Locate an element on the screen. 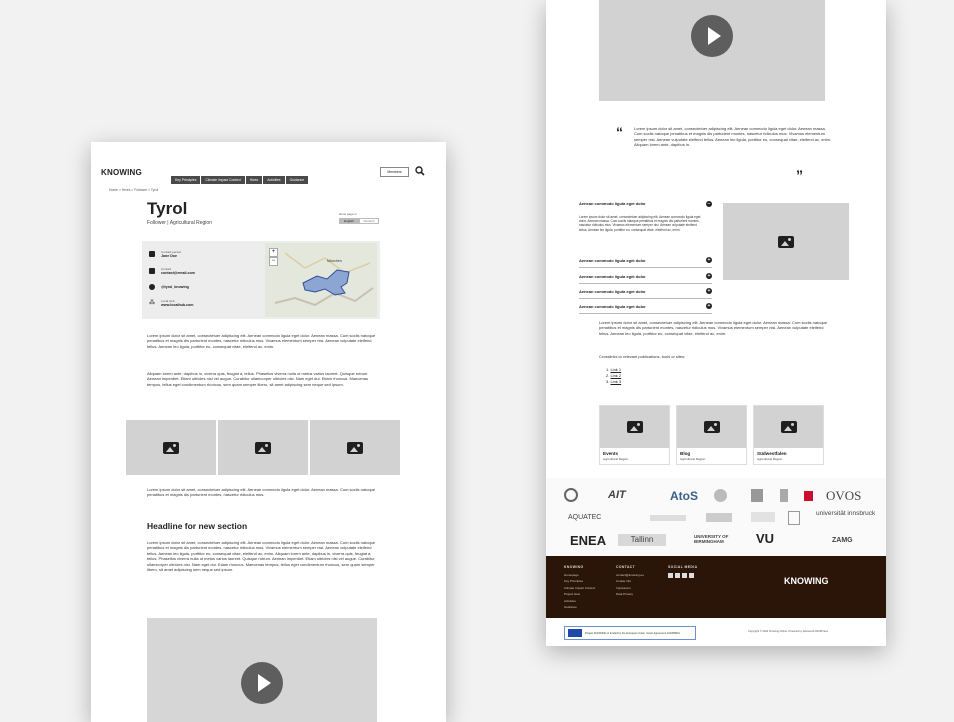 The height and width of the screenshot is (722, 954). twitter-icon is located at coordinates (677, 575).